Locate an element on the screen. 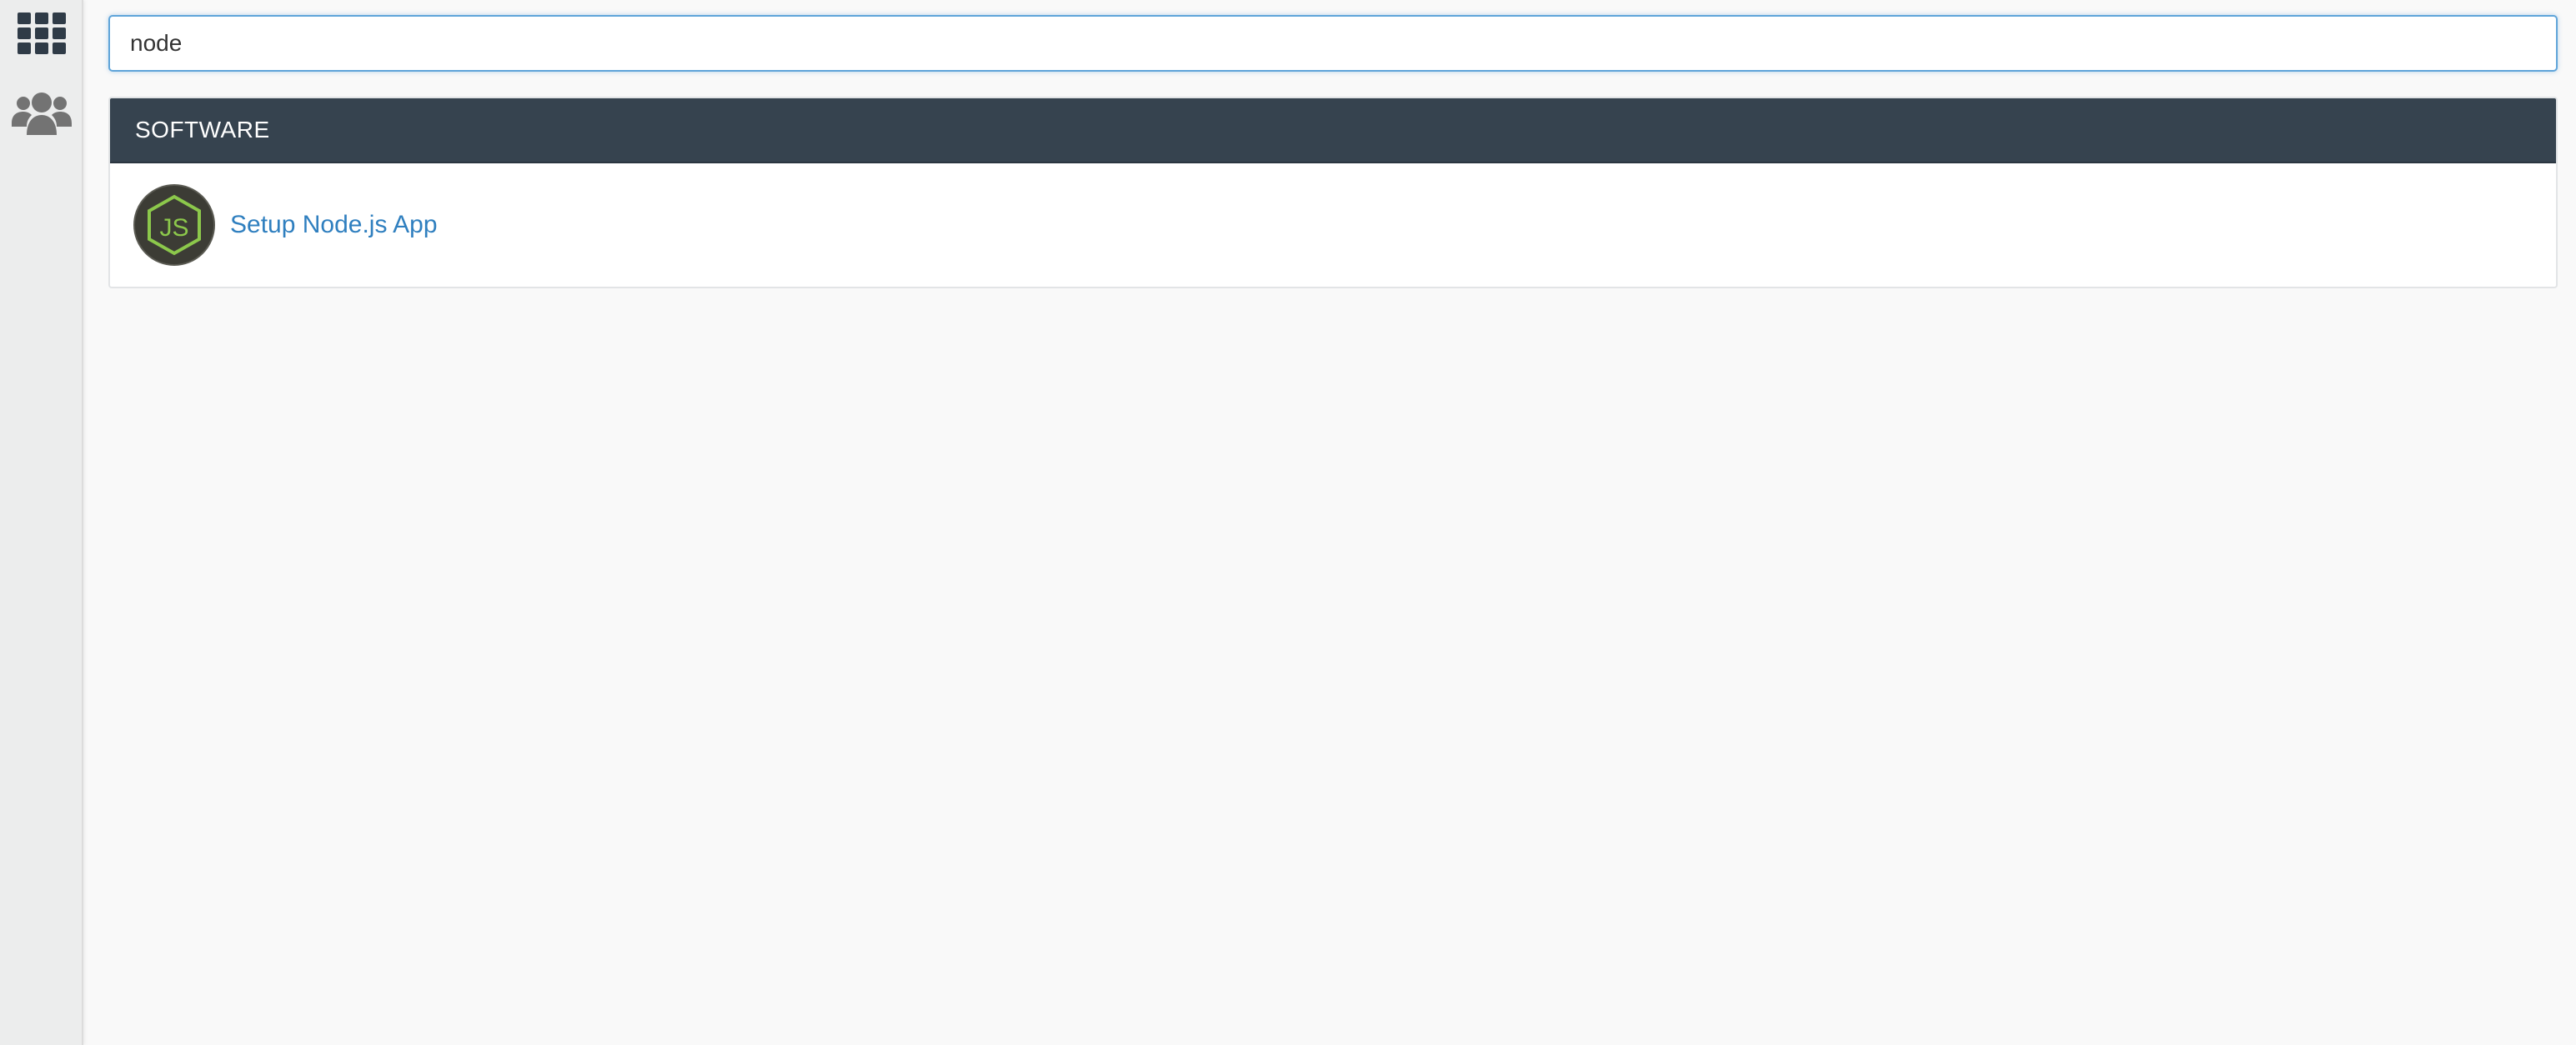 The image size is (2576, 1045). setup-nodejs-app-link: Setup Node.js App is located at coordinates (334, 225).